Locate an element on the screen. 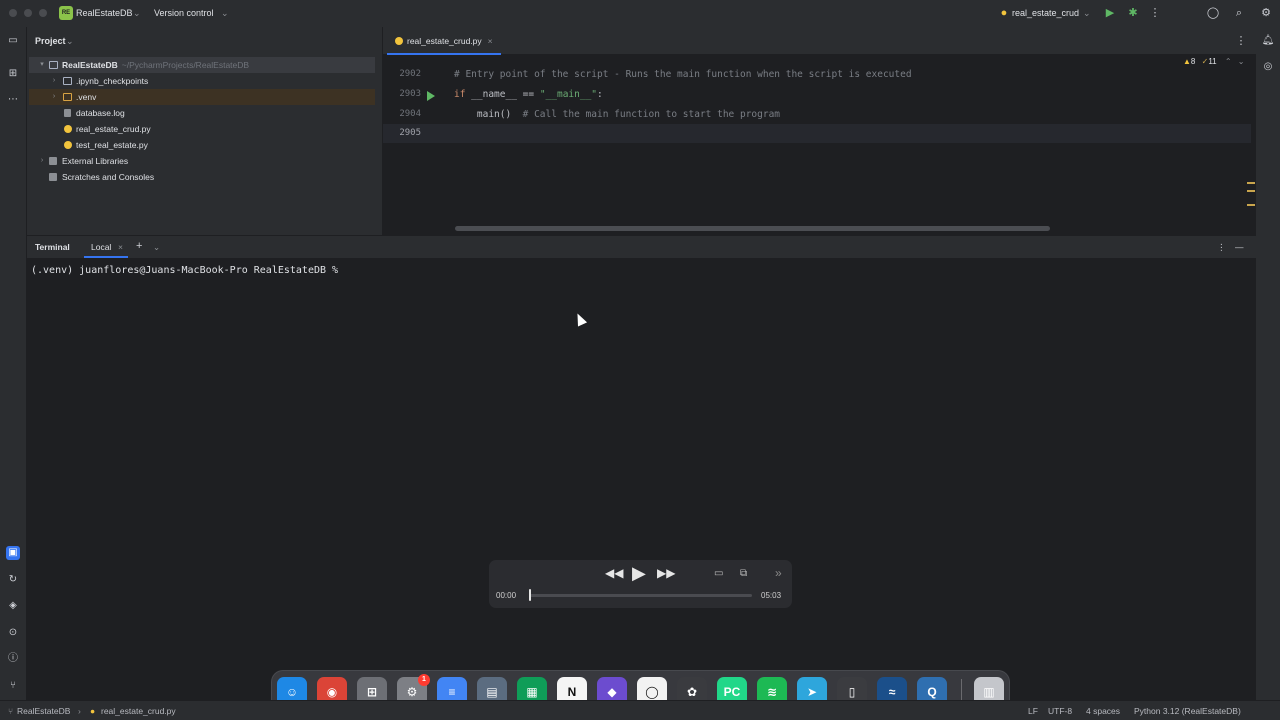 This screenshot has height=720, width=1280. fast-forward-icon: ▶▶ is located at coordinates (666, 573).